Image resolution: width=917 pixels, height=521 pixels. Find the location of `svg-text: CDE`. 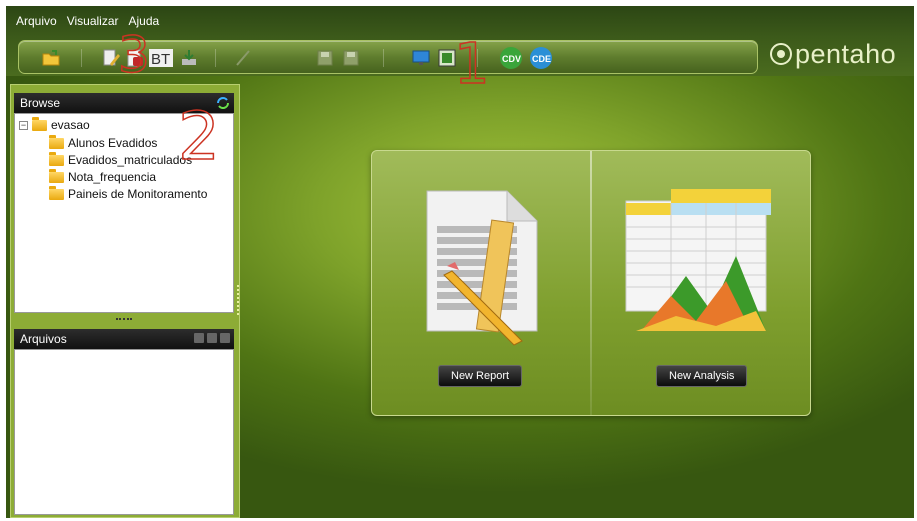

svg-text: CDE is located at coordinates (541, 59).